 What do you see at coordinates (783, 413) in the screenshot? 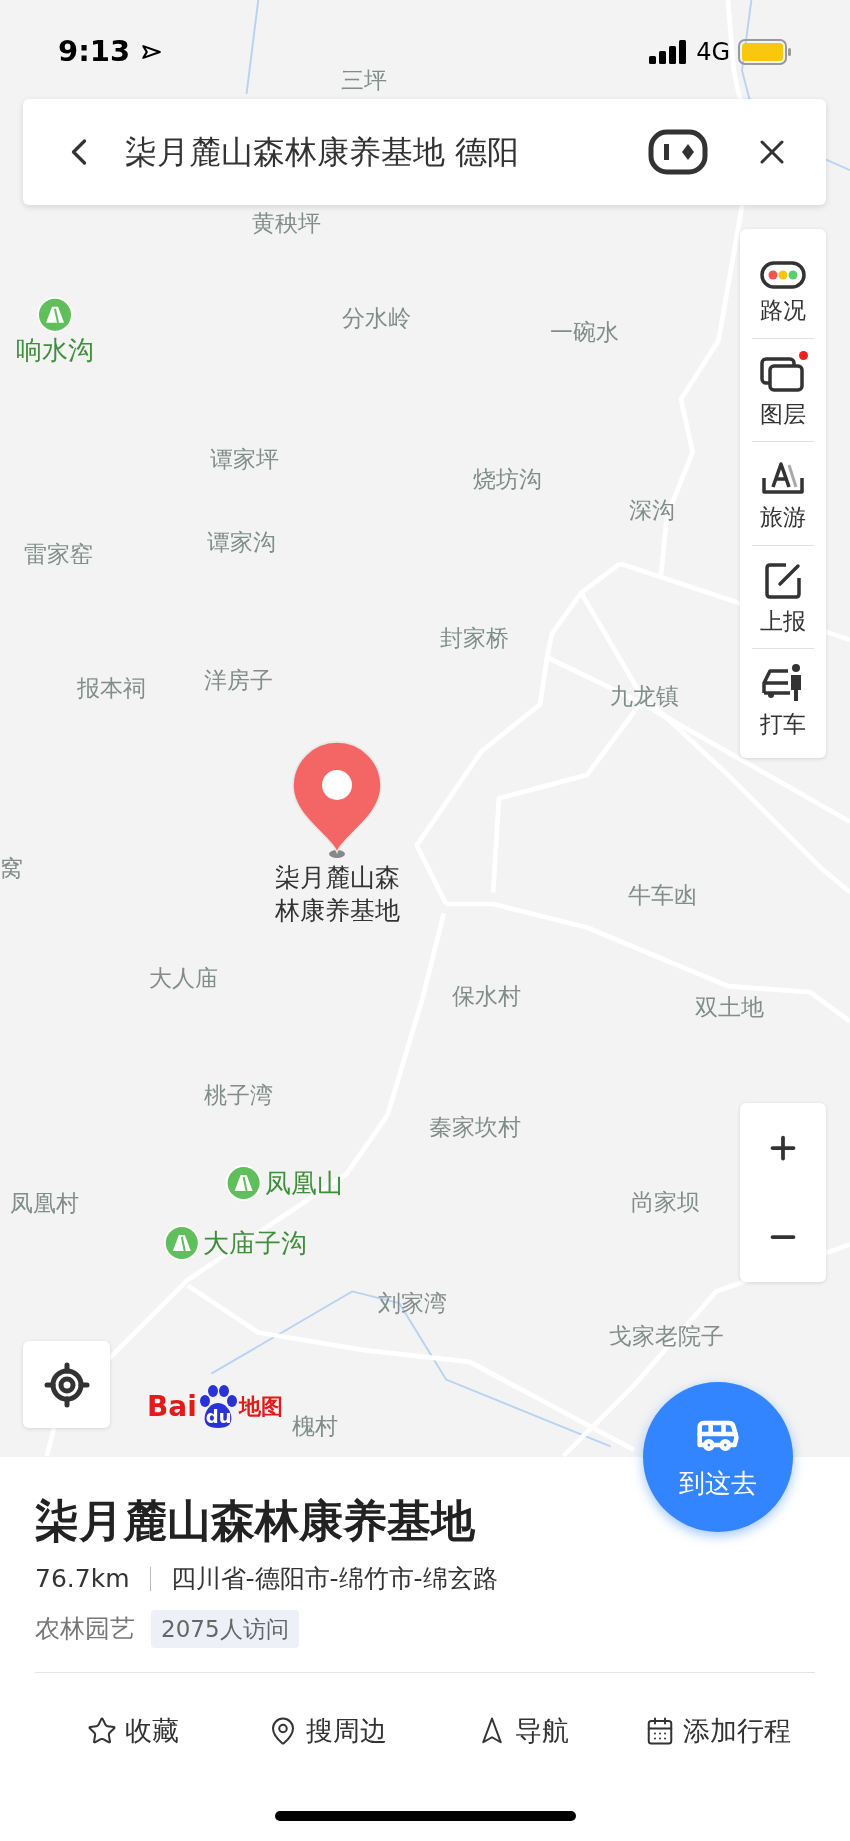
I see `map-tool-label: 图层` at bounding box center [783, 413].